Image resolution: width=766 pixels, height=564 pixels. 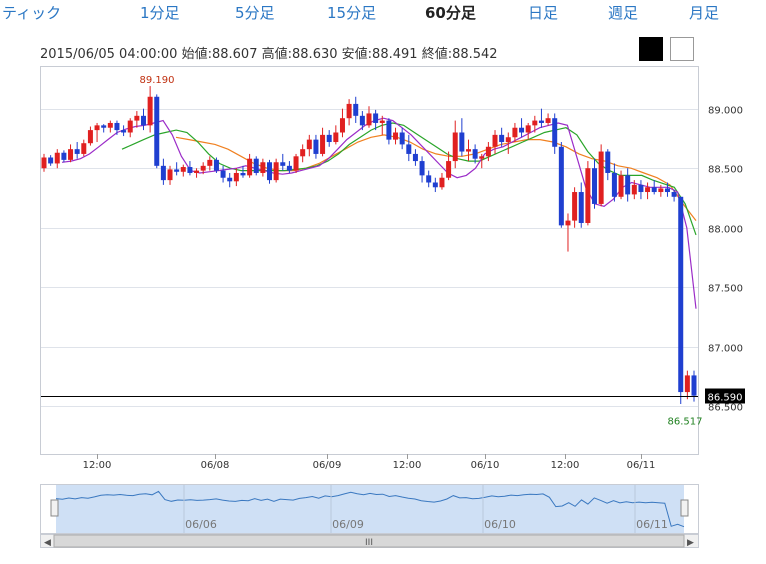 What do you see at coordinates (201, 524) in the screenshot?
I see `navigator-tick-label: 06/06` at bounding box center [201, 524].